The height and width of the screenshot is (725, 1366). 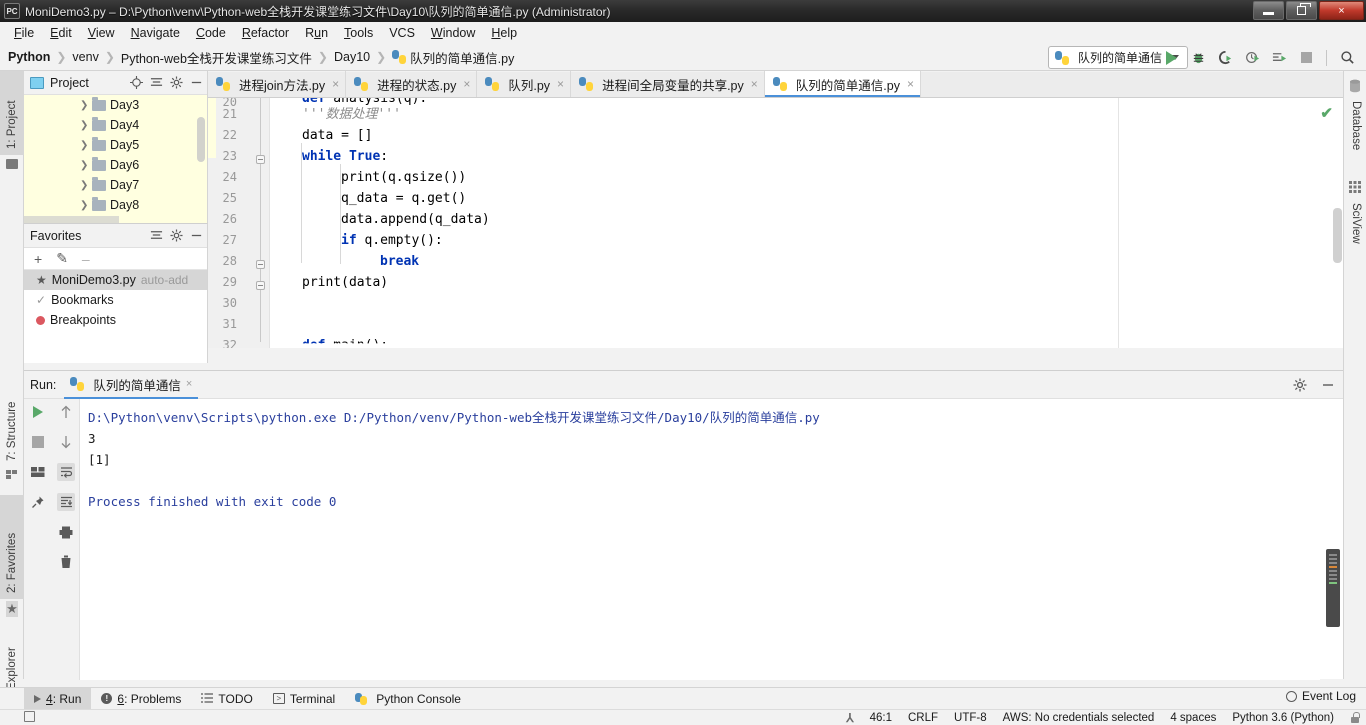 I want to click on tree-node-day3: ❯ Day3, so click(x=81, y=105).